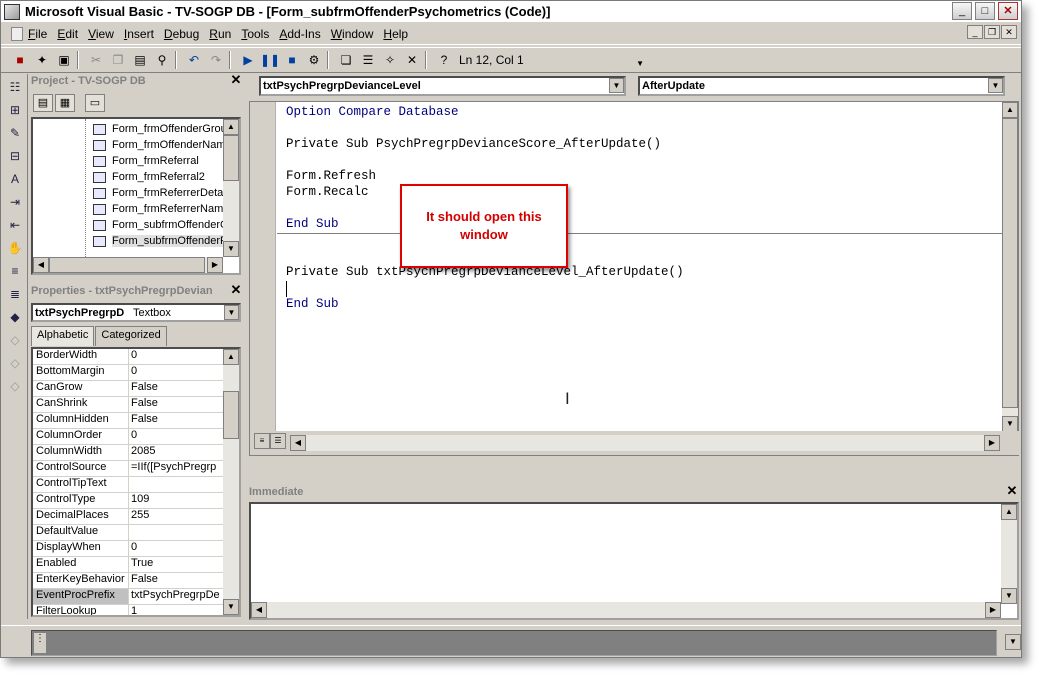  Describe the element at coordinates (821, 86) in the screenshot. I see `procedure-combo: AfterUpdate ▼` at that location.